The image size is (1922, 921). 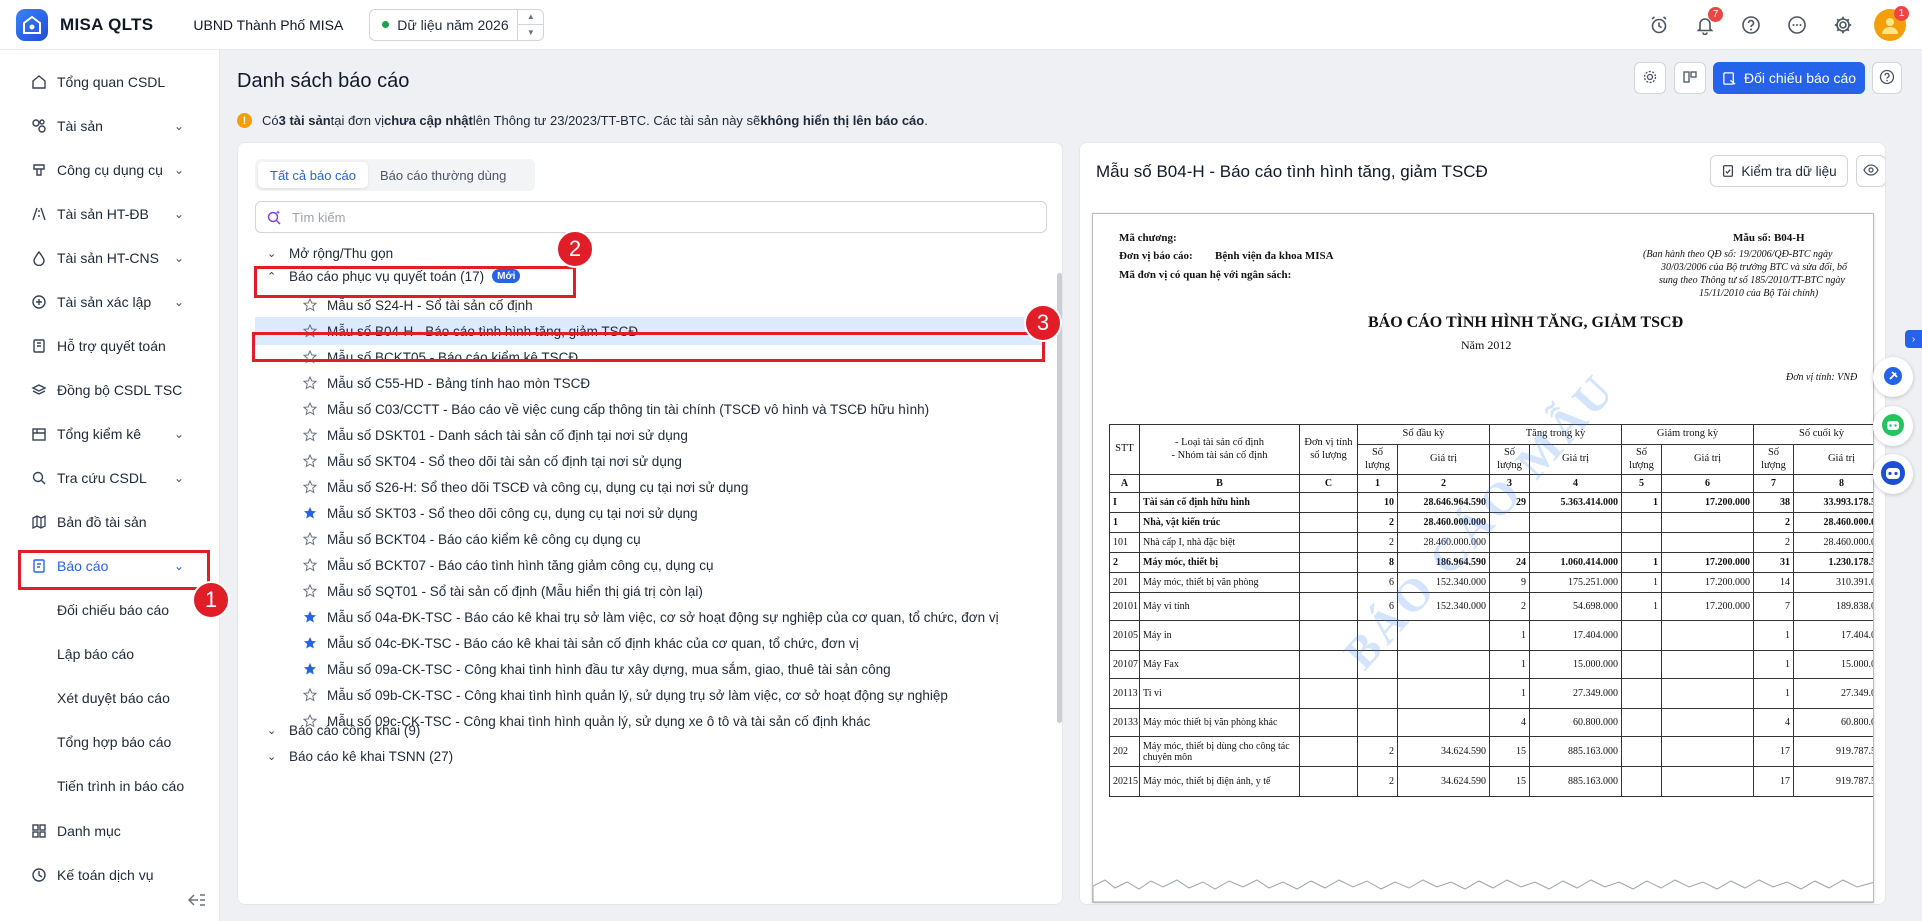 I want to click on app-logo: MISA QLTS, so click(x=84, y=24).